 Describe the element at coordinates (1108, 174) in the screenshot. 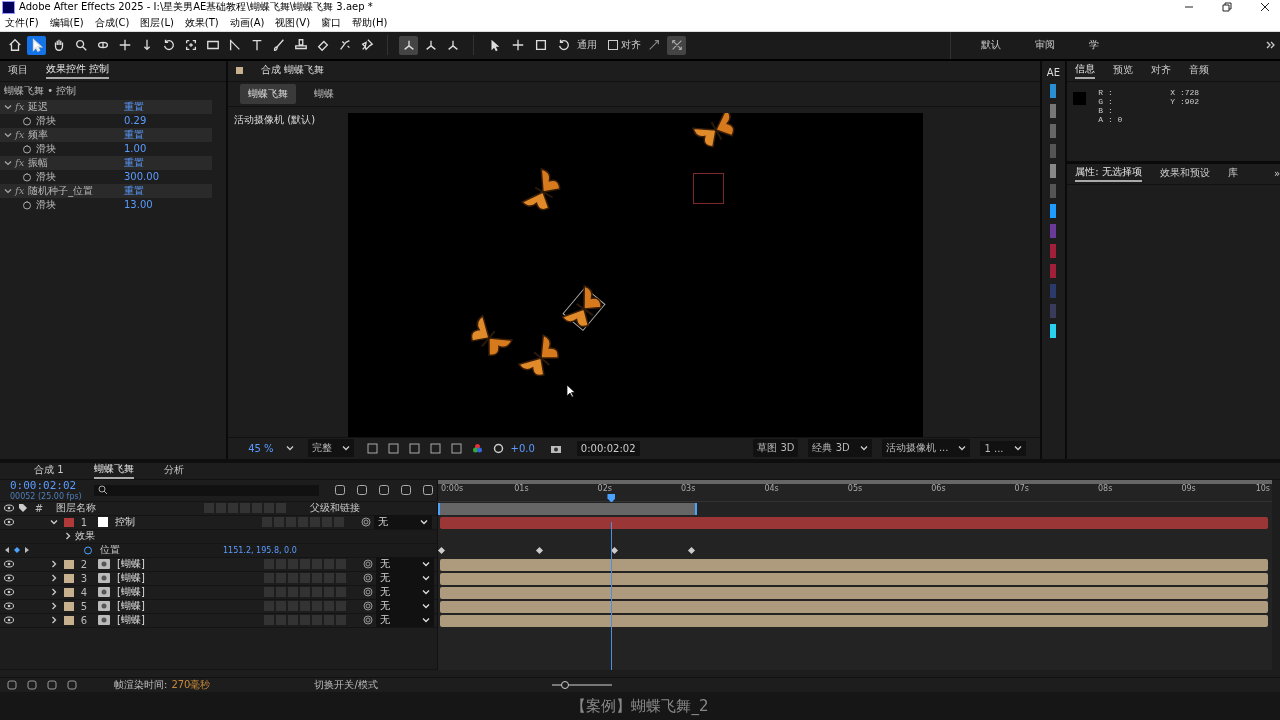

I see `panel-tab: 属性: 无选择项` at that location.